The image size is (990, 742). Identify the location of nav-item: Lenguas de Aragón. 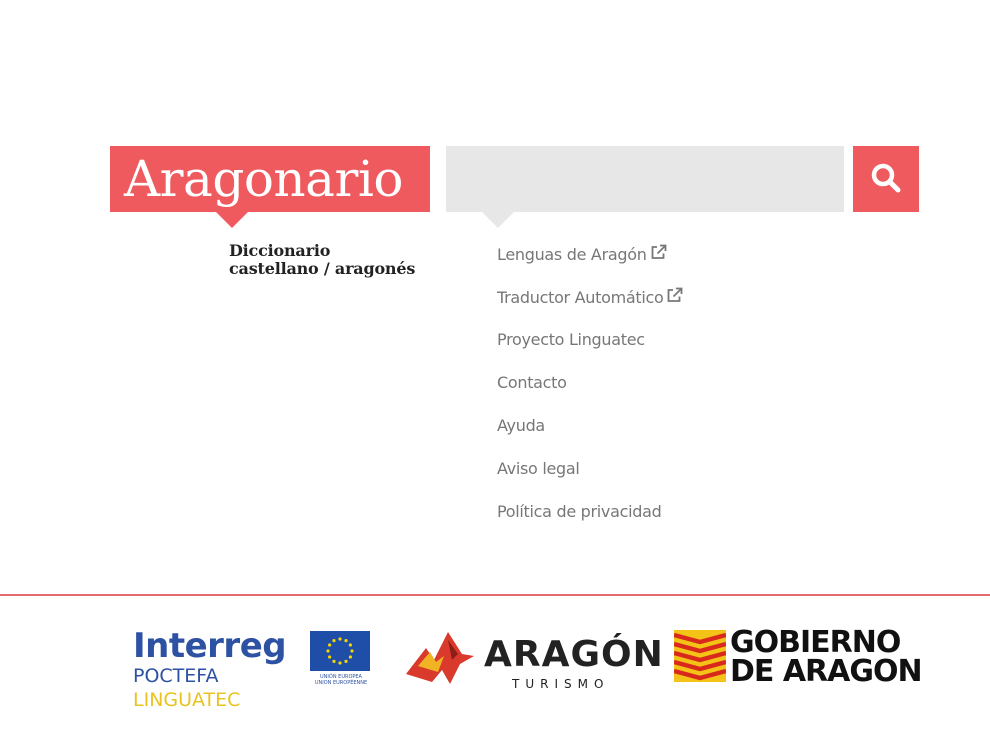
(590, 265).